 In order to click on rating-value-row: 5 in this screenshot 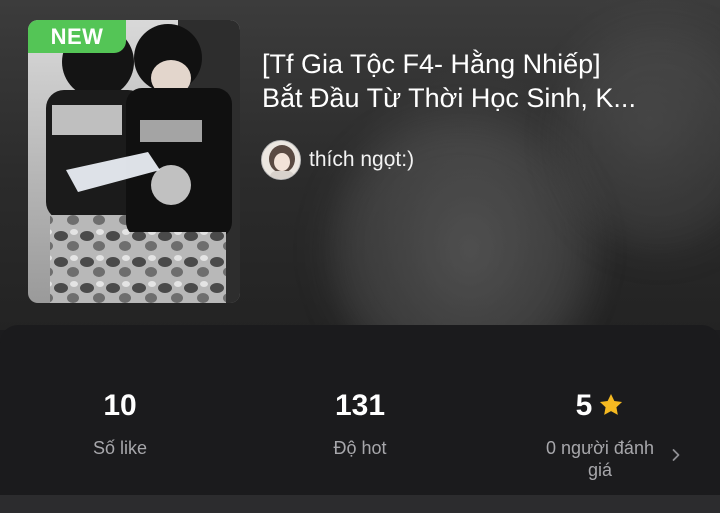, I will do `click(600, 406)`.